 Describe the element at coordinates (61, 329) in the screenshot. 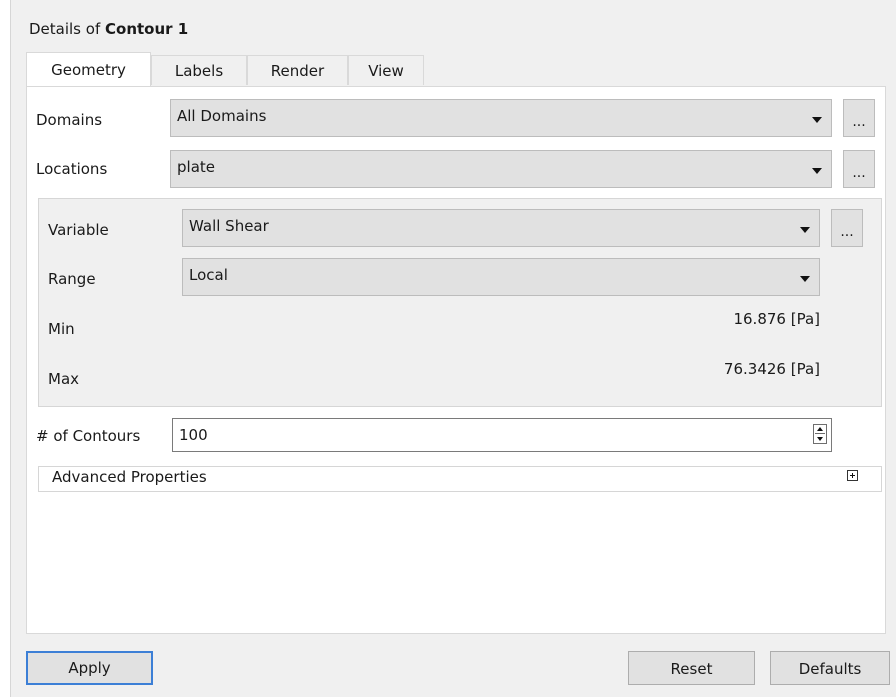

I see `min-label: Min` at that location.